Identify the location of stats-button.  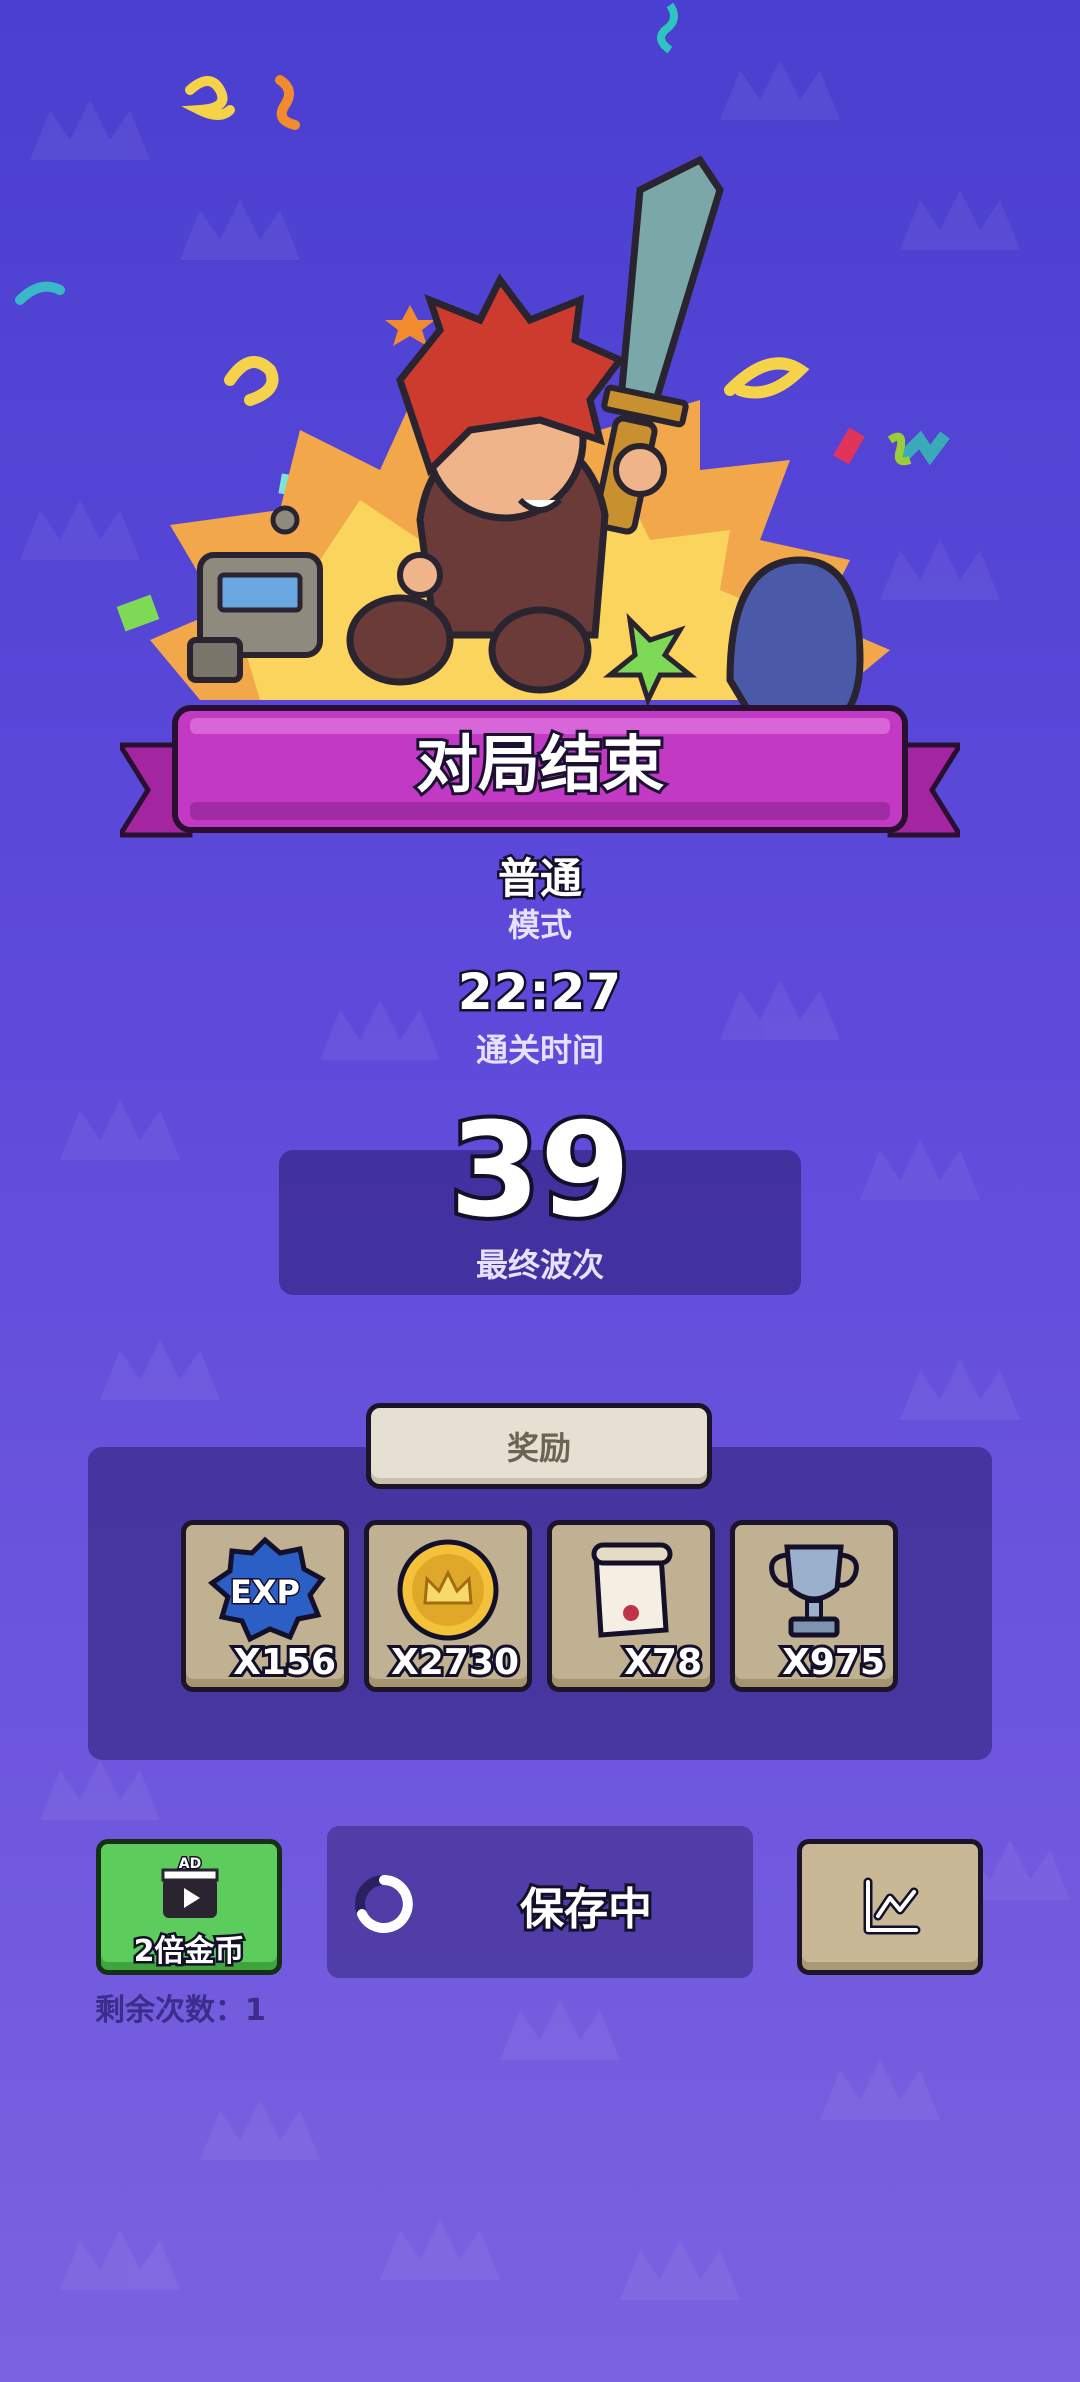
(890, 1907).